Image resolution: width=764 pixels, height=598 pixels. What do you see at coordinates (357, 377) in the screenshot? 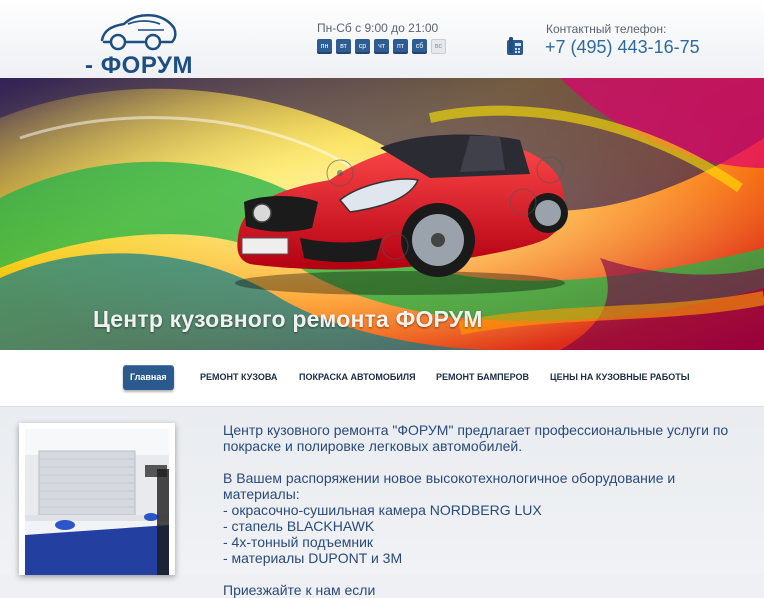
I see `nav-item-car-painting: ПОКРАСКА АВТОМОБИЛЯ` at bounding box center [357, 377].